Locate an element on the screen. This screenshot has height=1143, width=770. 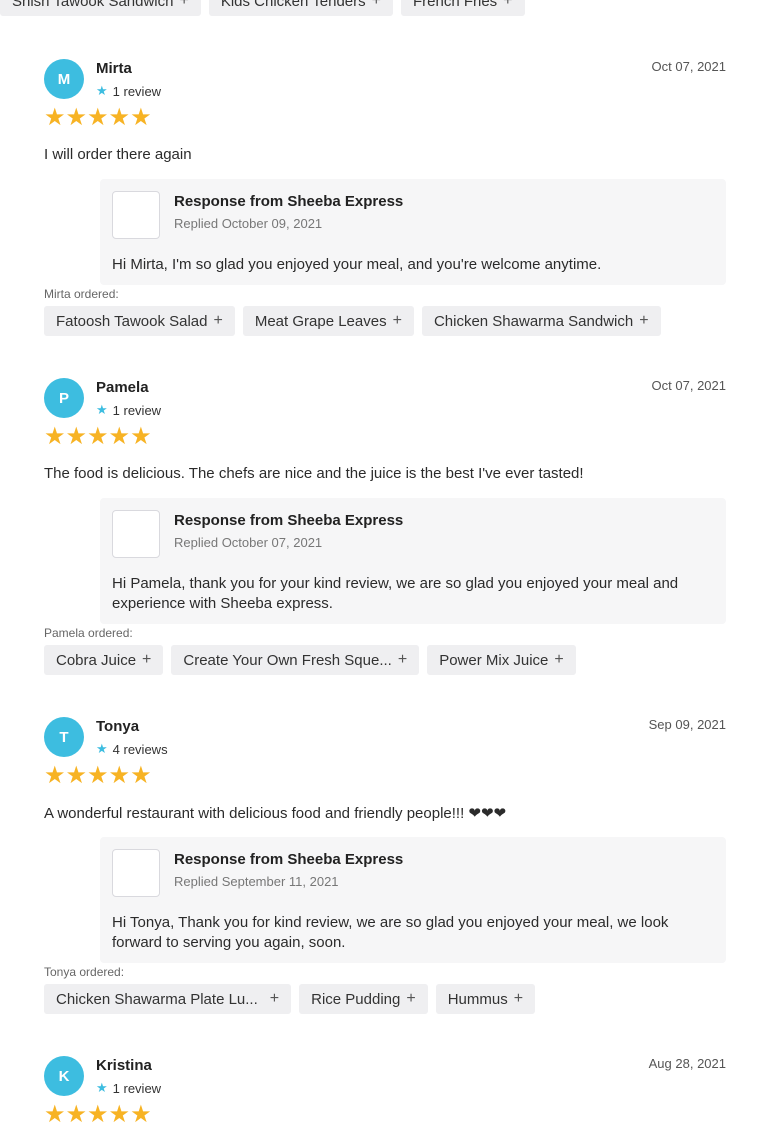
chip-label: Kids Chicken Tenders is located at coordinates (293, 5).